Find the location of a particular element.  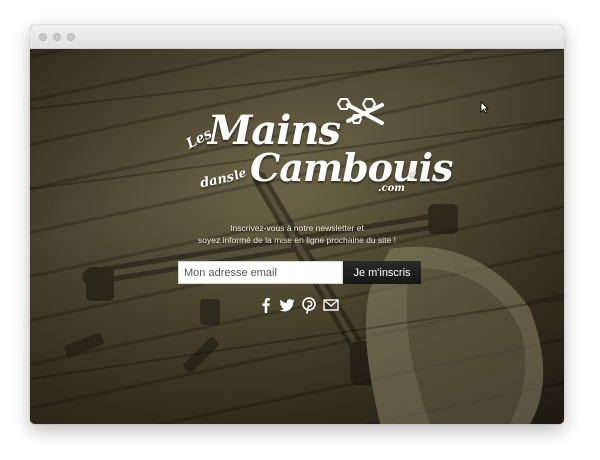

close-window-button is located at coordinates (43, 37).